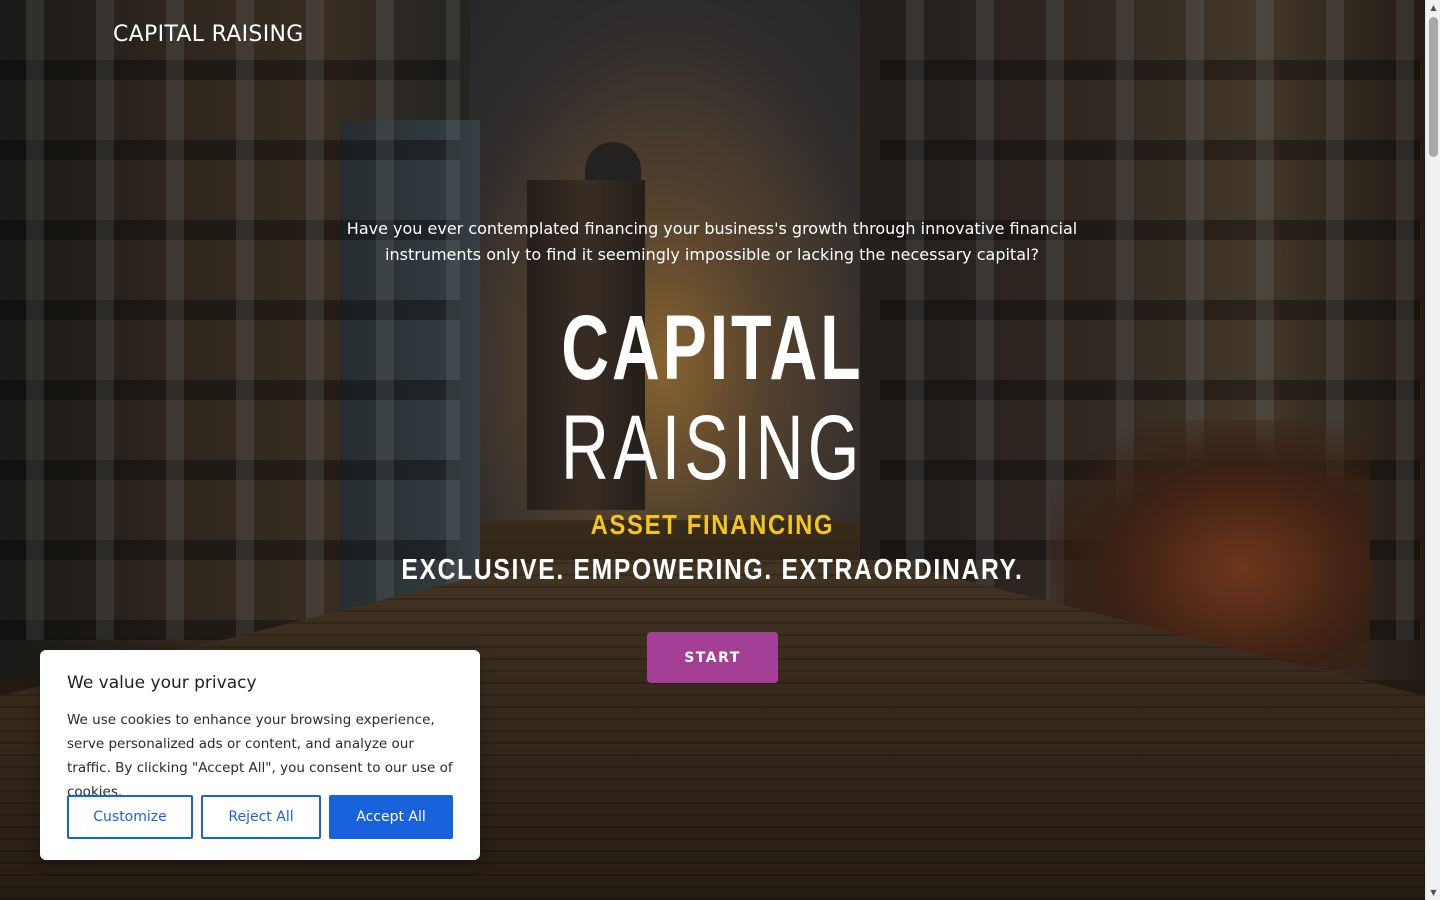 The image size is (1440, 900). Describe the element at coordinates (712, 524) in the screenshot. I see `hero-subtitle: ASSET FINANCING` at that location.